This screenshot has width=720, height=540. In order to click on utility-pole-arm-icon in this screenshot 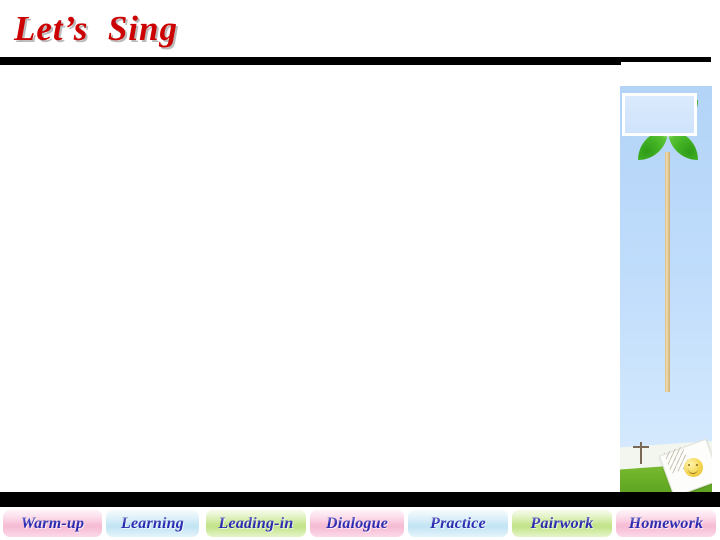, I will do `click(641, 447)`.